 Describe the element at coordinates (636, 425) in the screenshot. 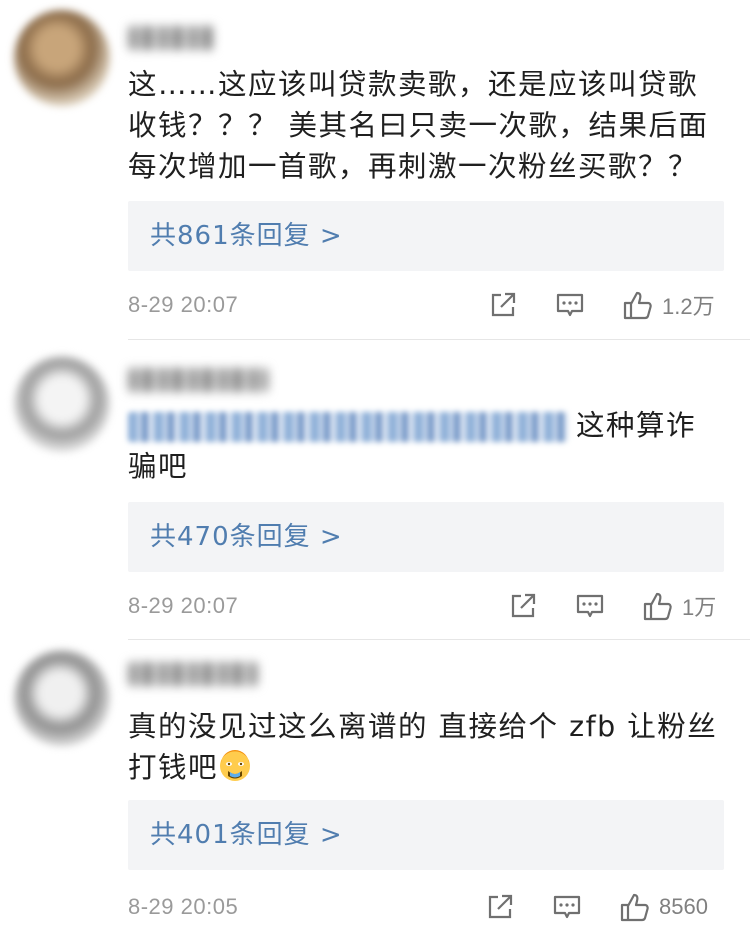

I see `comment-text-fragment: 这种算诈` at that location.